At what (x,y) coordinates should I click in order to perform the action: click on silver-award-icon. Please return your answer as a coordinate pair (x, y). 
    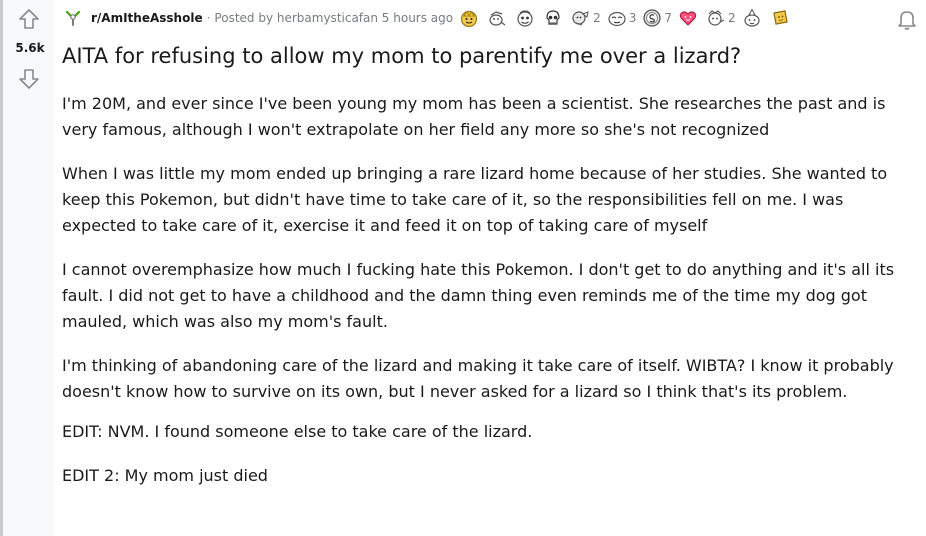
    Looking at the image, I should click on (652, 18).